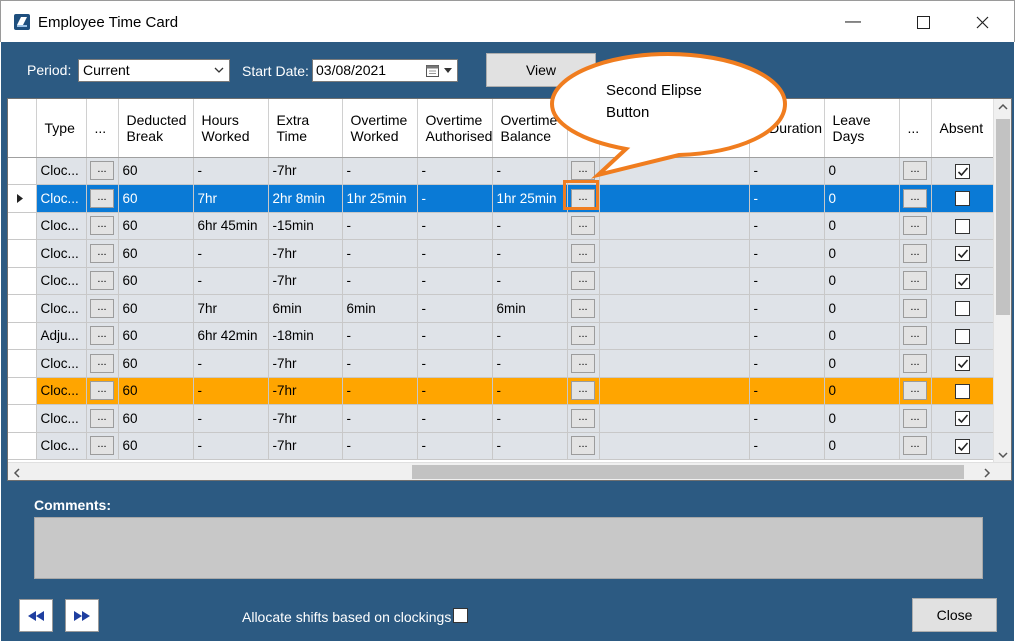 The width and height of the screenshot is (1015, 641). Describe the element at coordinates (787, 128) in the screenshot. I see `column-header-duration: e Duration` at that location.